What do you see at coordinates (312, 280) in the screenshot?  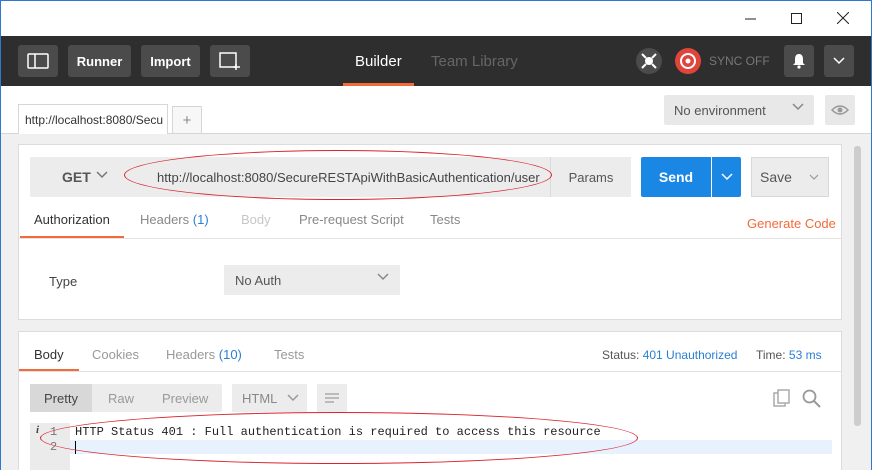 I see `auth-type-select: No Auth` at bounding box center [312, 280].